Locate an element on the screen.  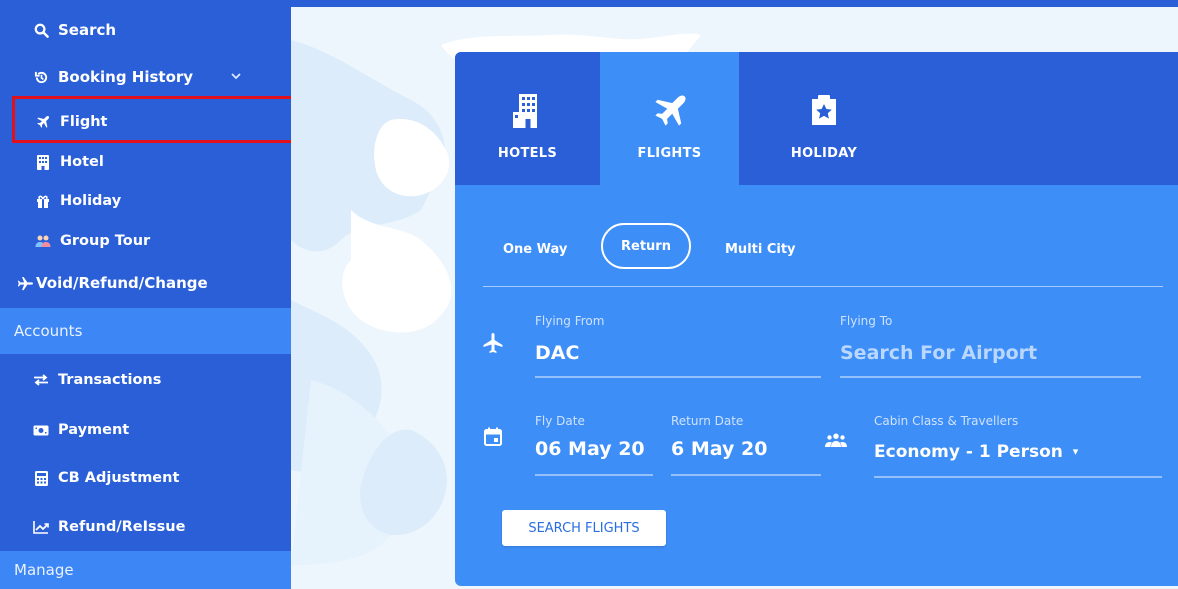
calendar-icon is located at coordinates (493, 436).